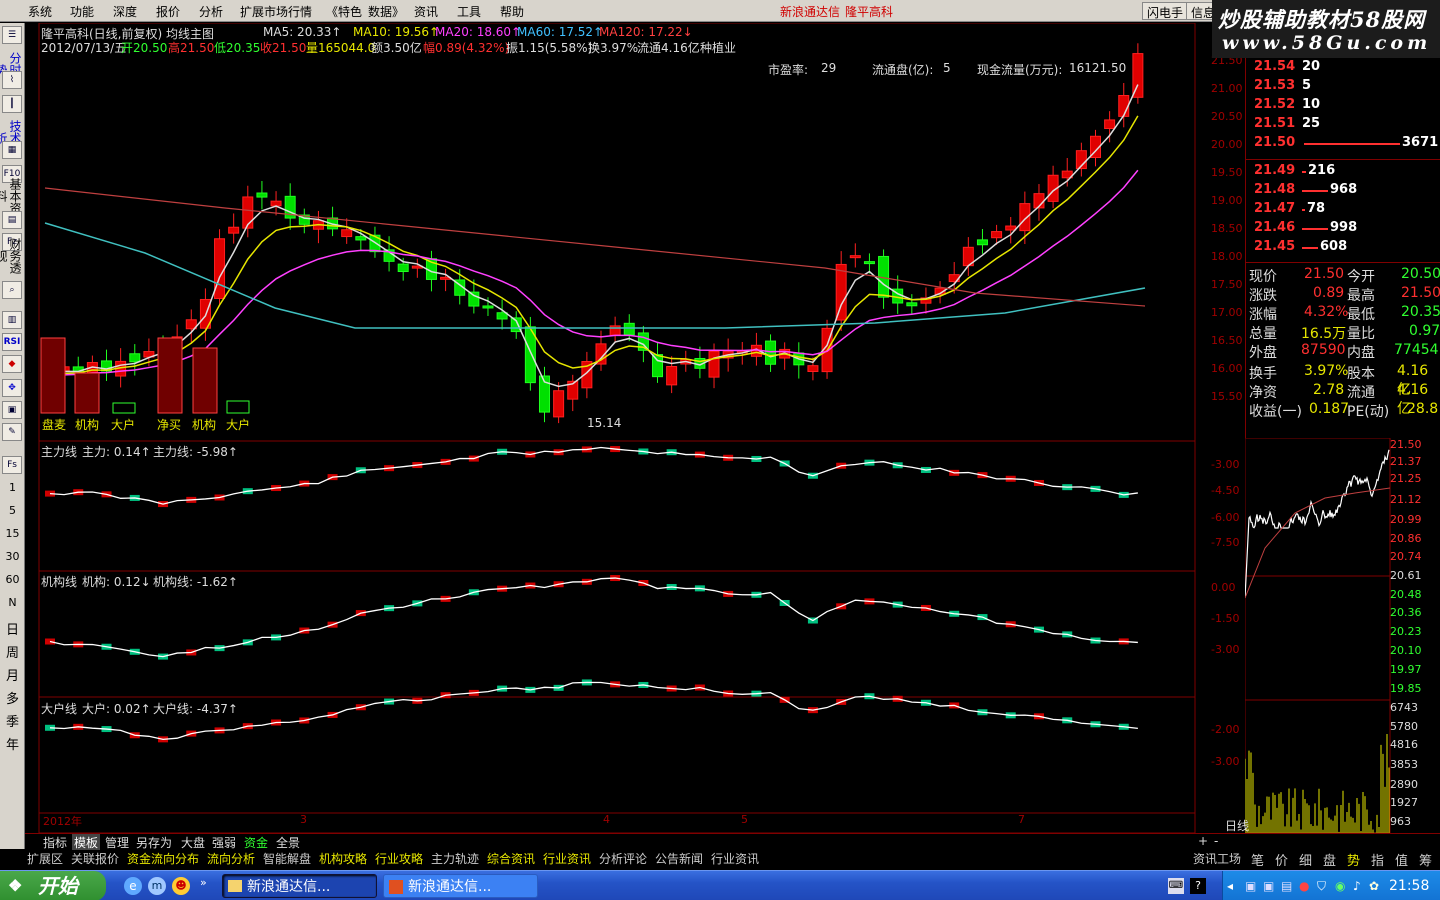  Describe the element at coordinates (12, 220) in the screenshot. I see `doc-icon: ▤` at that location.